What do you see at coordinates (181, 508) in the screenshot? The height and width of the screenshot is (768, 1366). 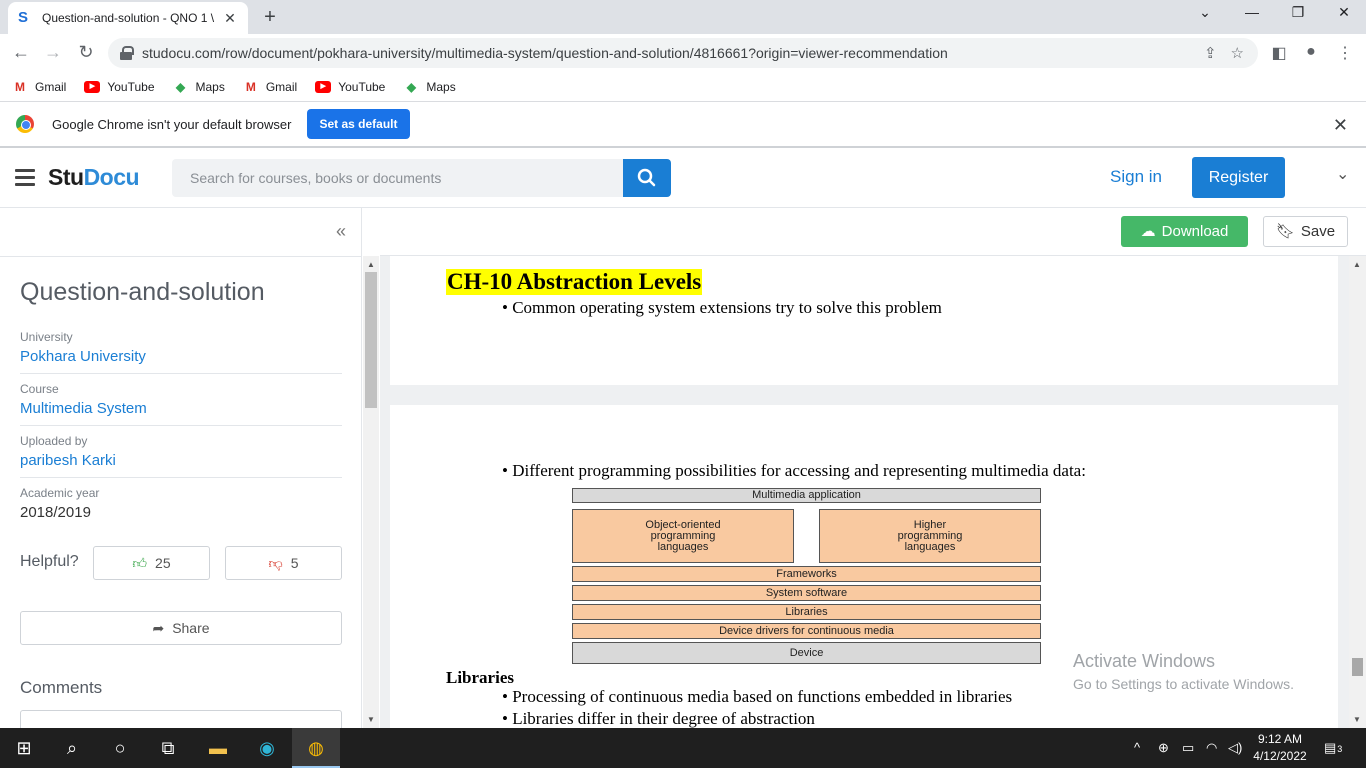 I see `meta-academic-year: Academic year 2018/2019` at bounding box center [181, 508].